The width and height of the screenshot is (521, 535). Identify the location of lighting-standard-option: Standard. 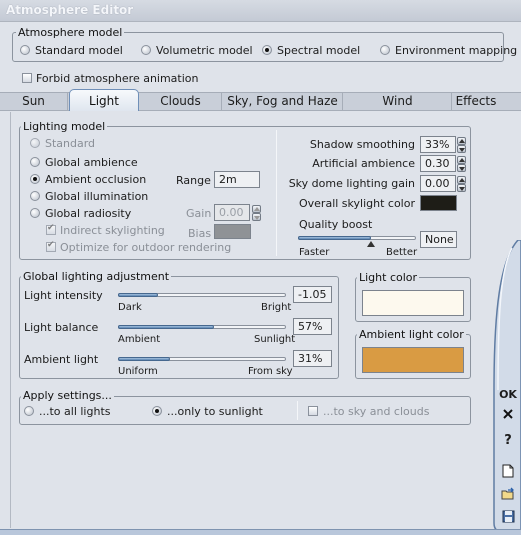
(80, 144).